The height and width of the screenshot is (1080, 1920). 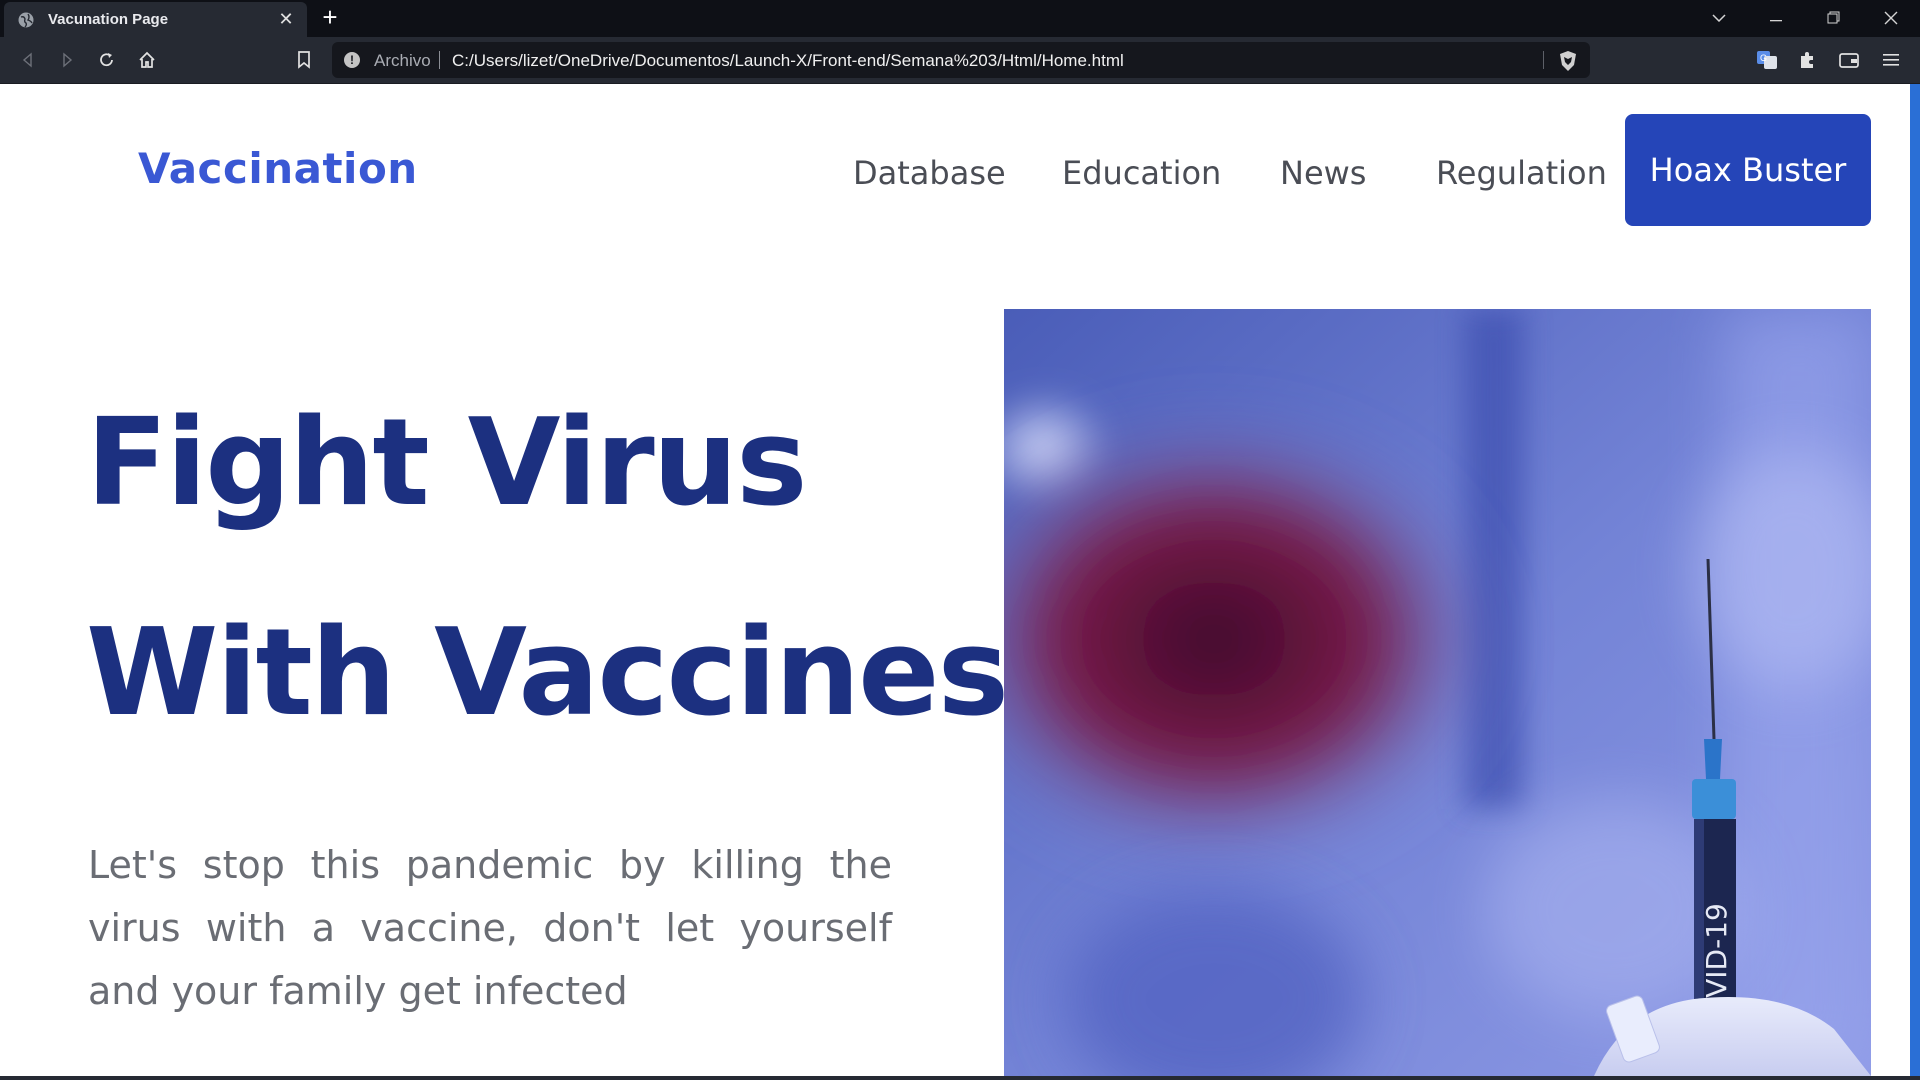 I want to click on bookmark-icon, so click(x=304, y=60).